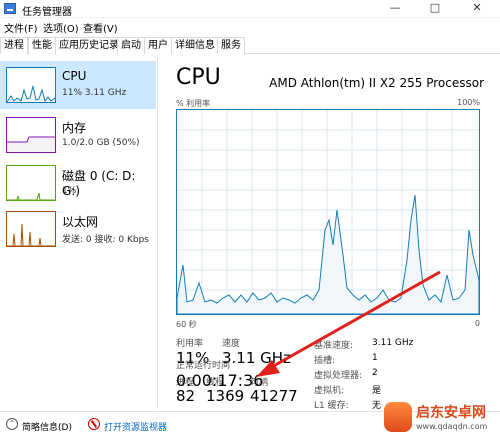 This screenshot has height=439, width=500. I want to click on tab-details: 详细信息, so click(195, 45).